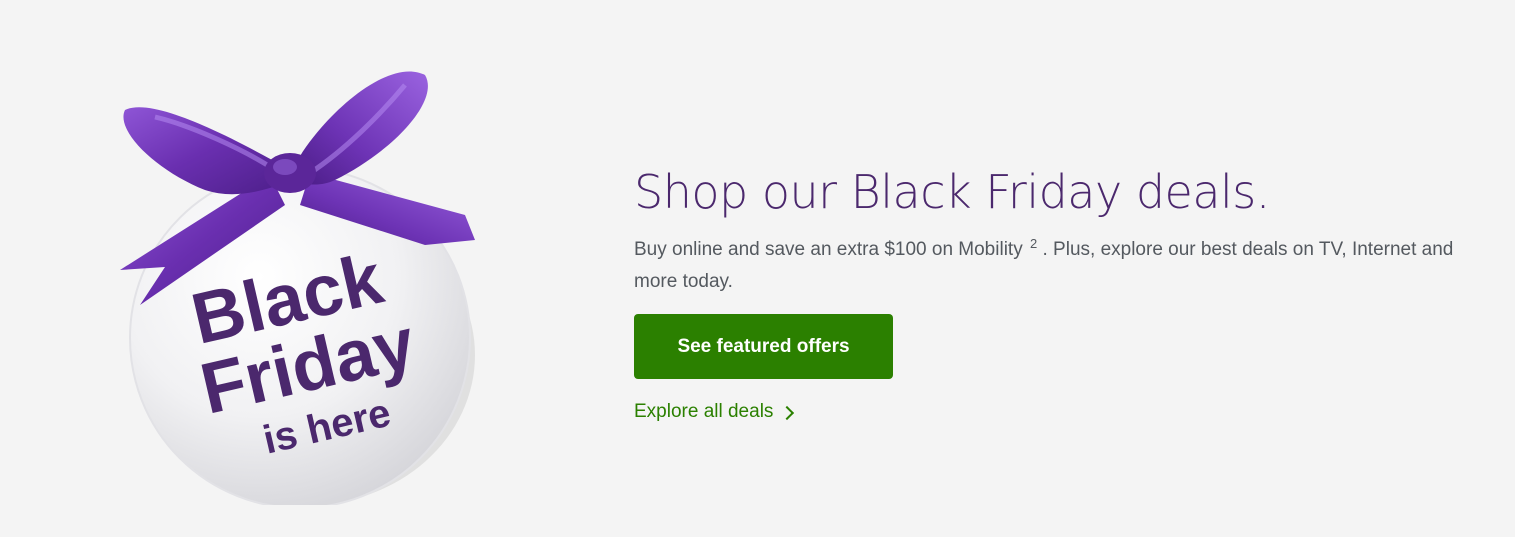  I want to click on footnote-link: 2, so click(1033, 243).